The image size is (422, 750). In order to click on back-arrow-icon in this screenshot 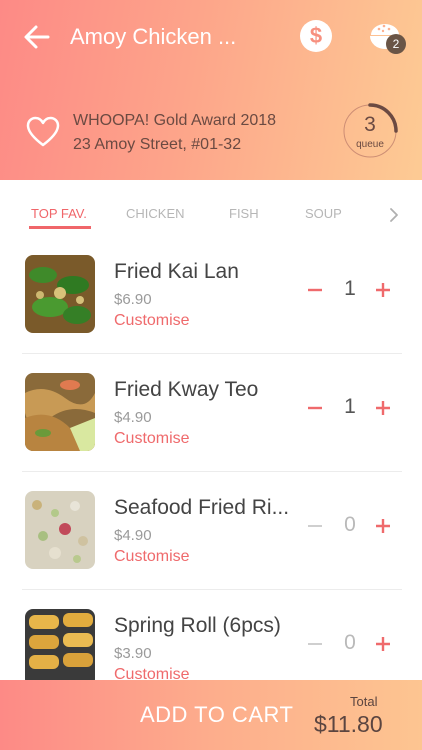, I will do `click(37, 37)`.